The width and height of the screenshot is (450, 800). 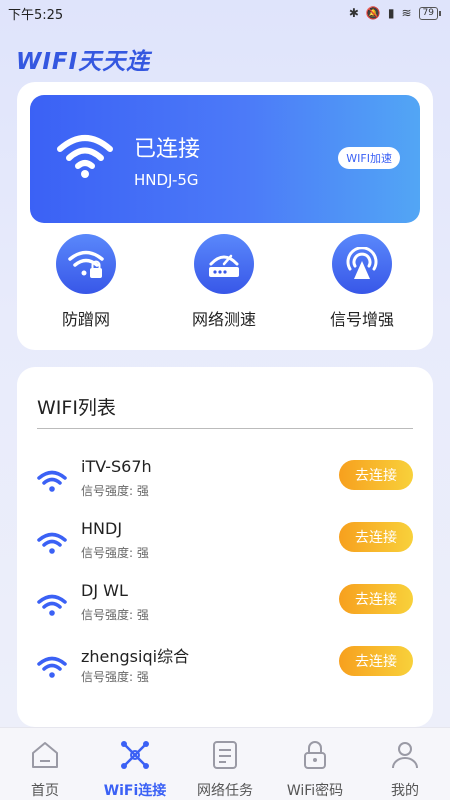 I want to click on wifi-list-item: HNDJ 信号强度: 强 去连接, so click(x=225, y=543).